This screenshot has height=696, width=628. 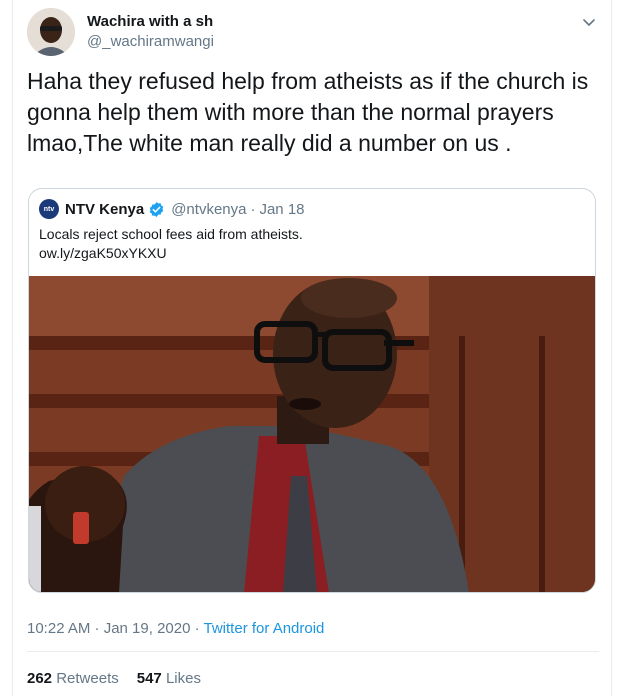 What do you see at coordinates (105, 209) in the screenshot?
I see `quoted-author-name: NTV Kenya` at bounding box center [105, 209].